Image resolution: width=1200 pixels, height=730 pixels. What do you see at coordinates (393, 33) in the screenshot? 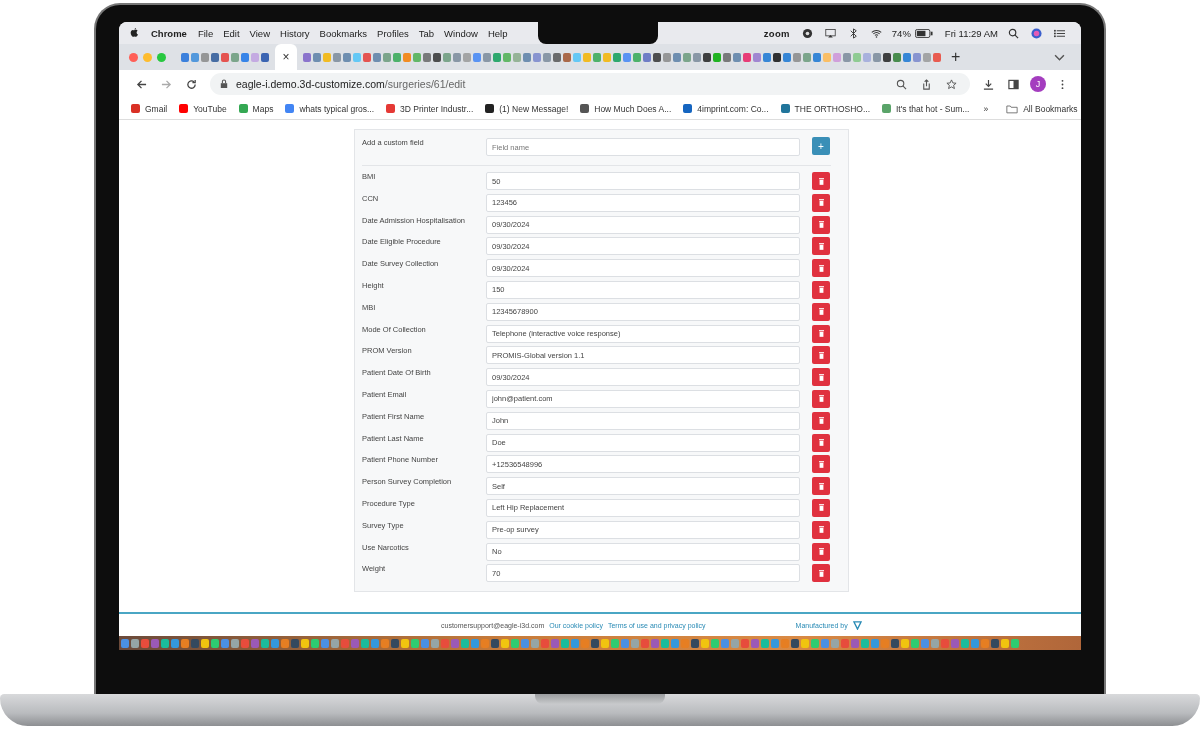
I see `menu-item: Profiles` at bounding box center [393, 33].